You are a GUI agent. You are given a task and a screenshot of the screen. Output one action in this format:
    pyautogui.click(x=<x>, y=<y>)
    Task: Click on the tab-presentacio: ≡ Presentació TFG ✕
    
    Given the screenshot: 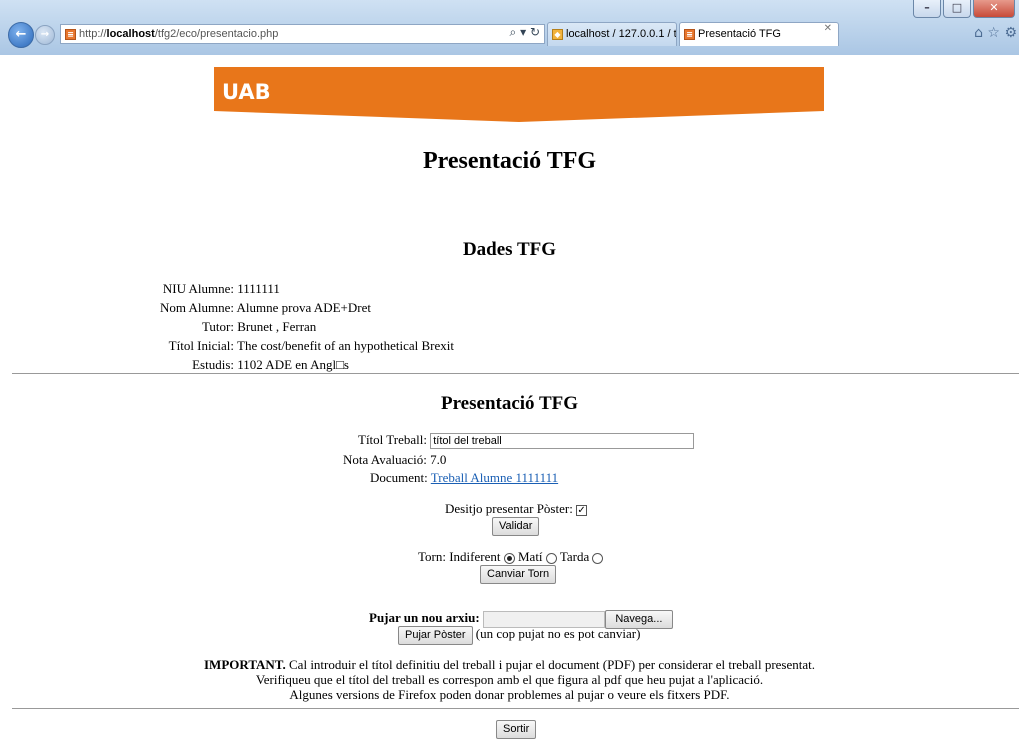 What is the action you would take?
    pyautogui.click(x=759, y=34)
    